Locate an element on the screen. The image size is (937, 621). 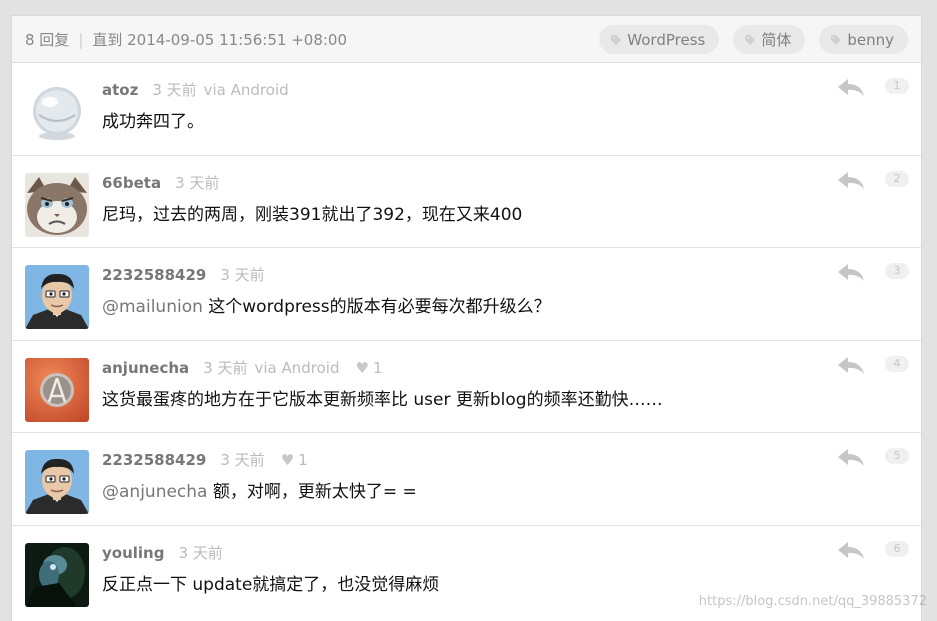
tag-2: benny is located at coordinates (863, 39).